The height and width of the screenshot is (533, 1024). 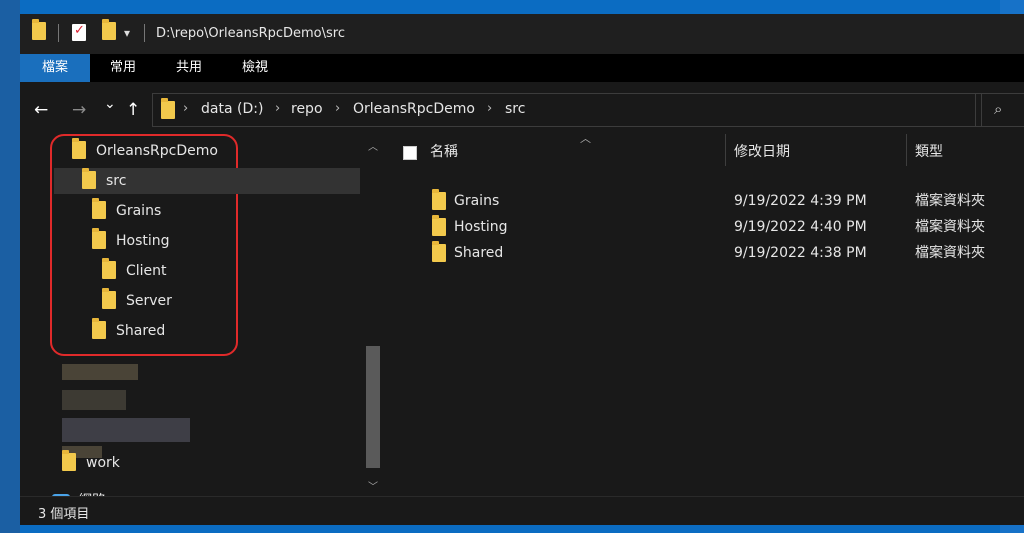 I want to click on scroll-up-icon: ︿, so click(x=373, y=145).